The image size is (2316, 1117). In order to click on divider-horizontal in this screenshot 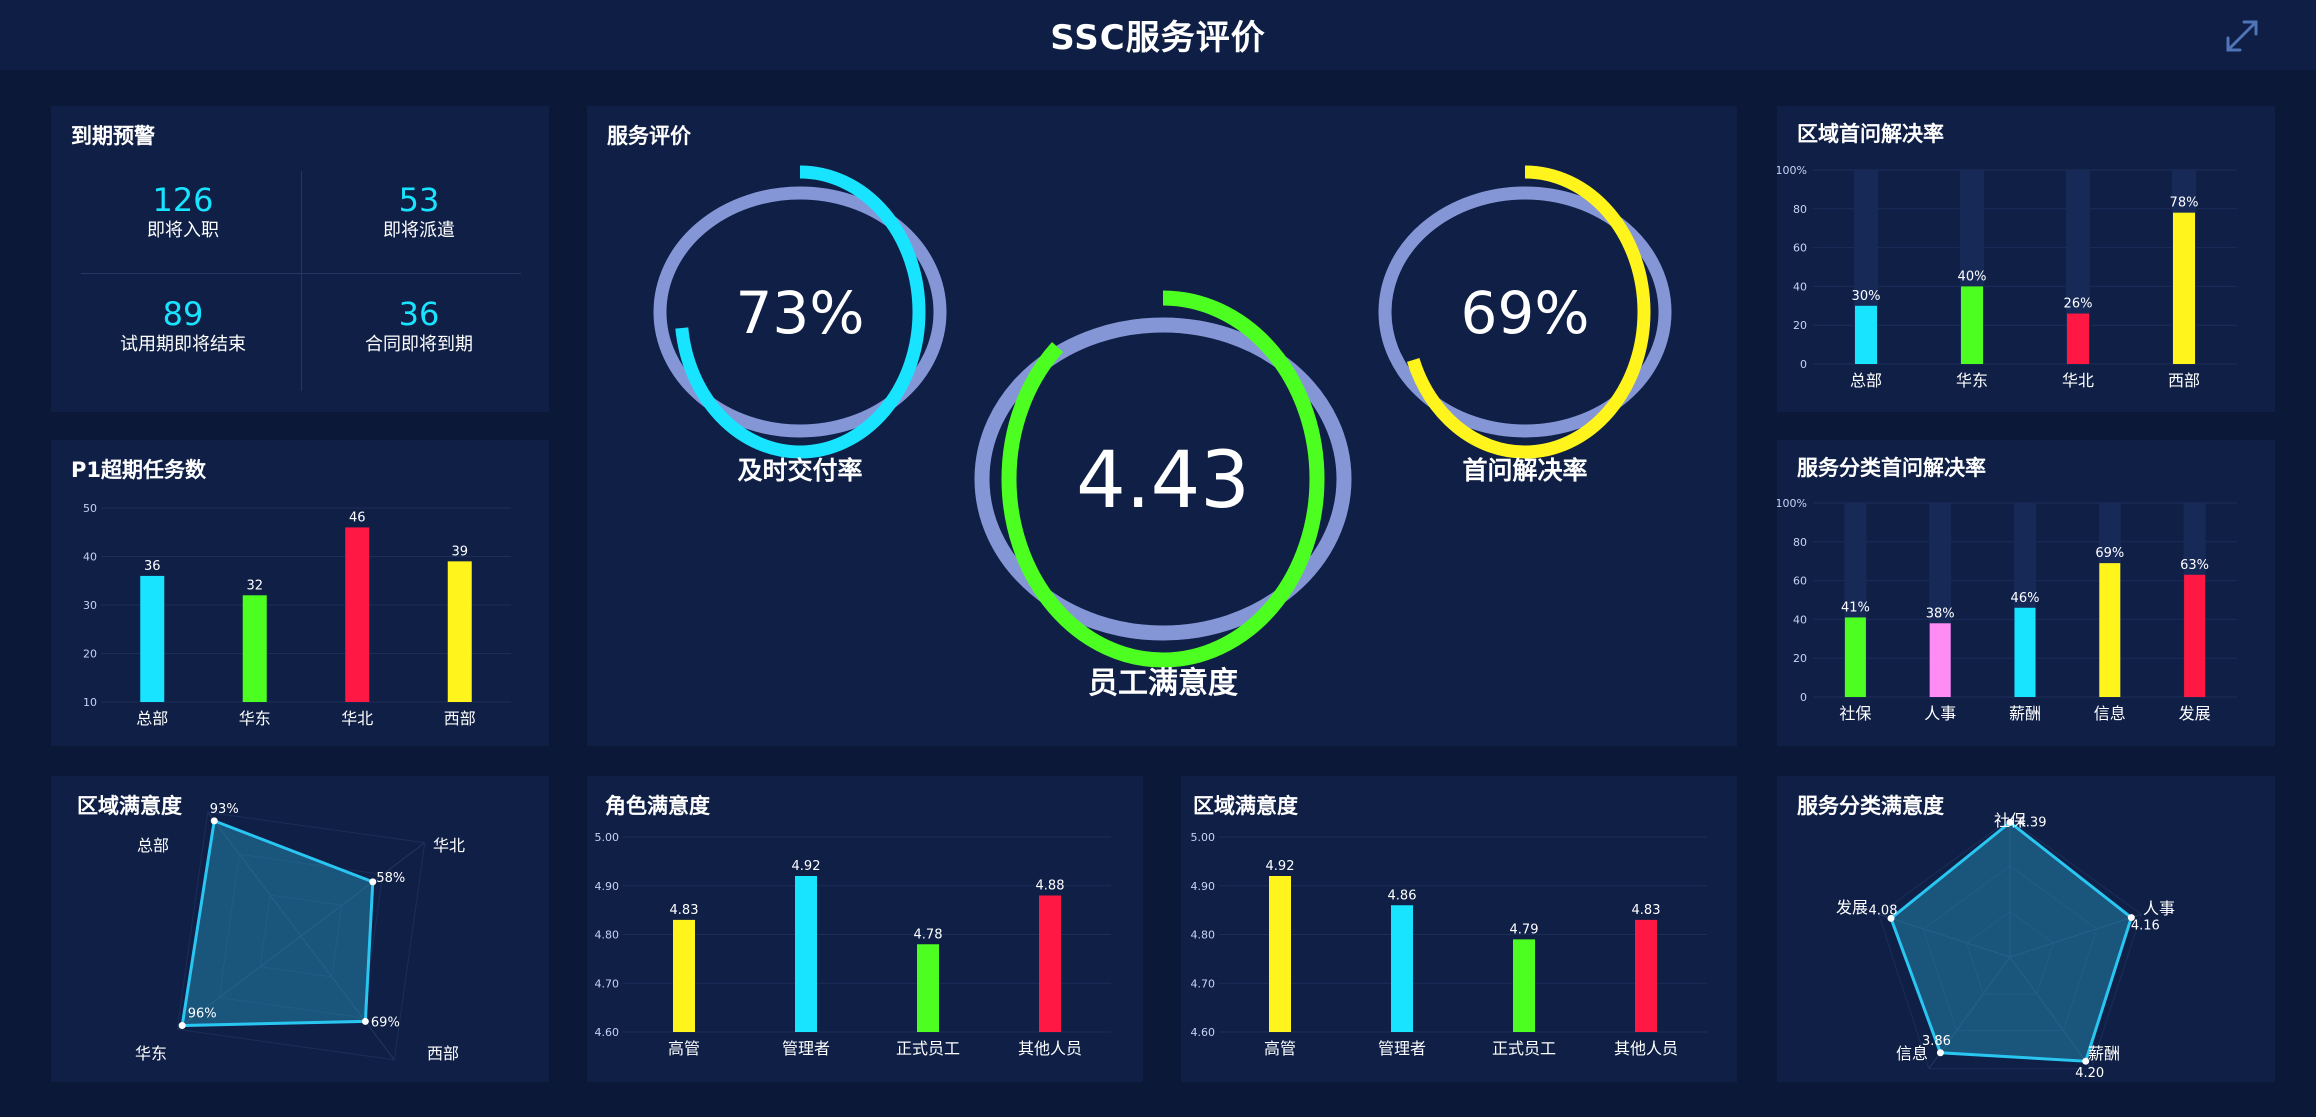, I will do `click(301, 273)`.